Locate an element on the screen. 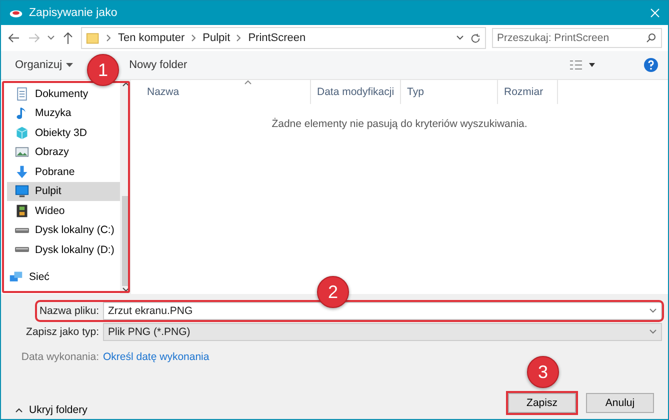 The image size is (669, 420). refresh-icon is located at coordinates (475, 38).